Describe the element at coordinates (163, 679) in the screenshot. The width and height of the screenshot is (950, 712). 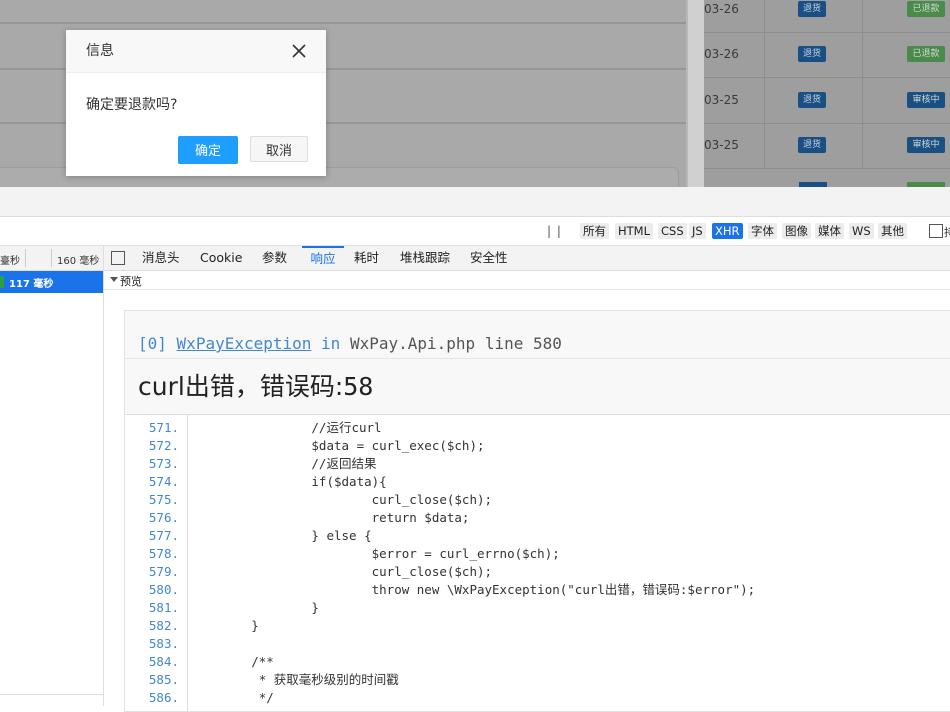
I see `line-number: 585.` at that location.